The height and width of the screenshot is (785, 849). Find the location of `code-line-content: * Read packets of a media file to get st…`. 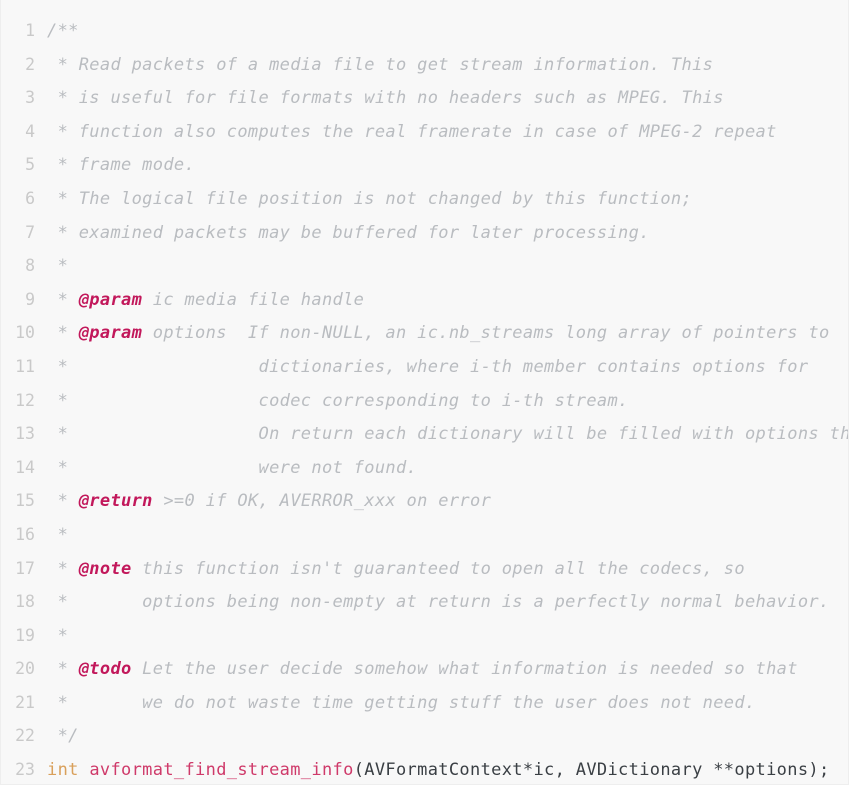

code-line-content: * Read packets of a media file to get st… is located at coordinates (447, 66).